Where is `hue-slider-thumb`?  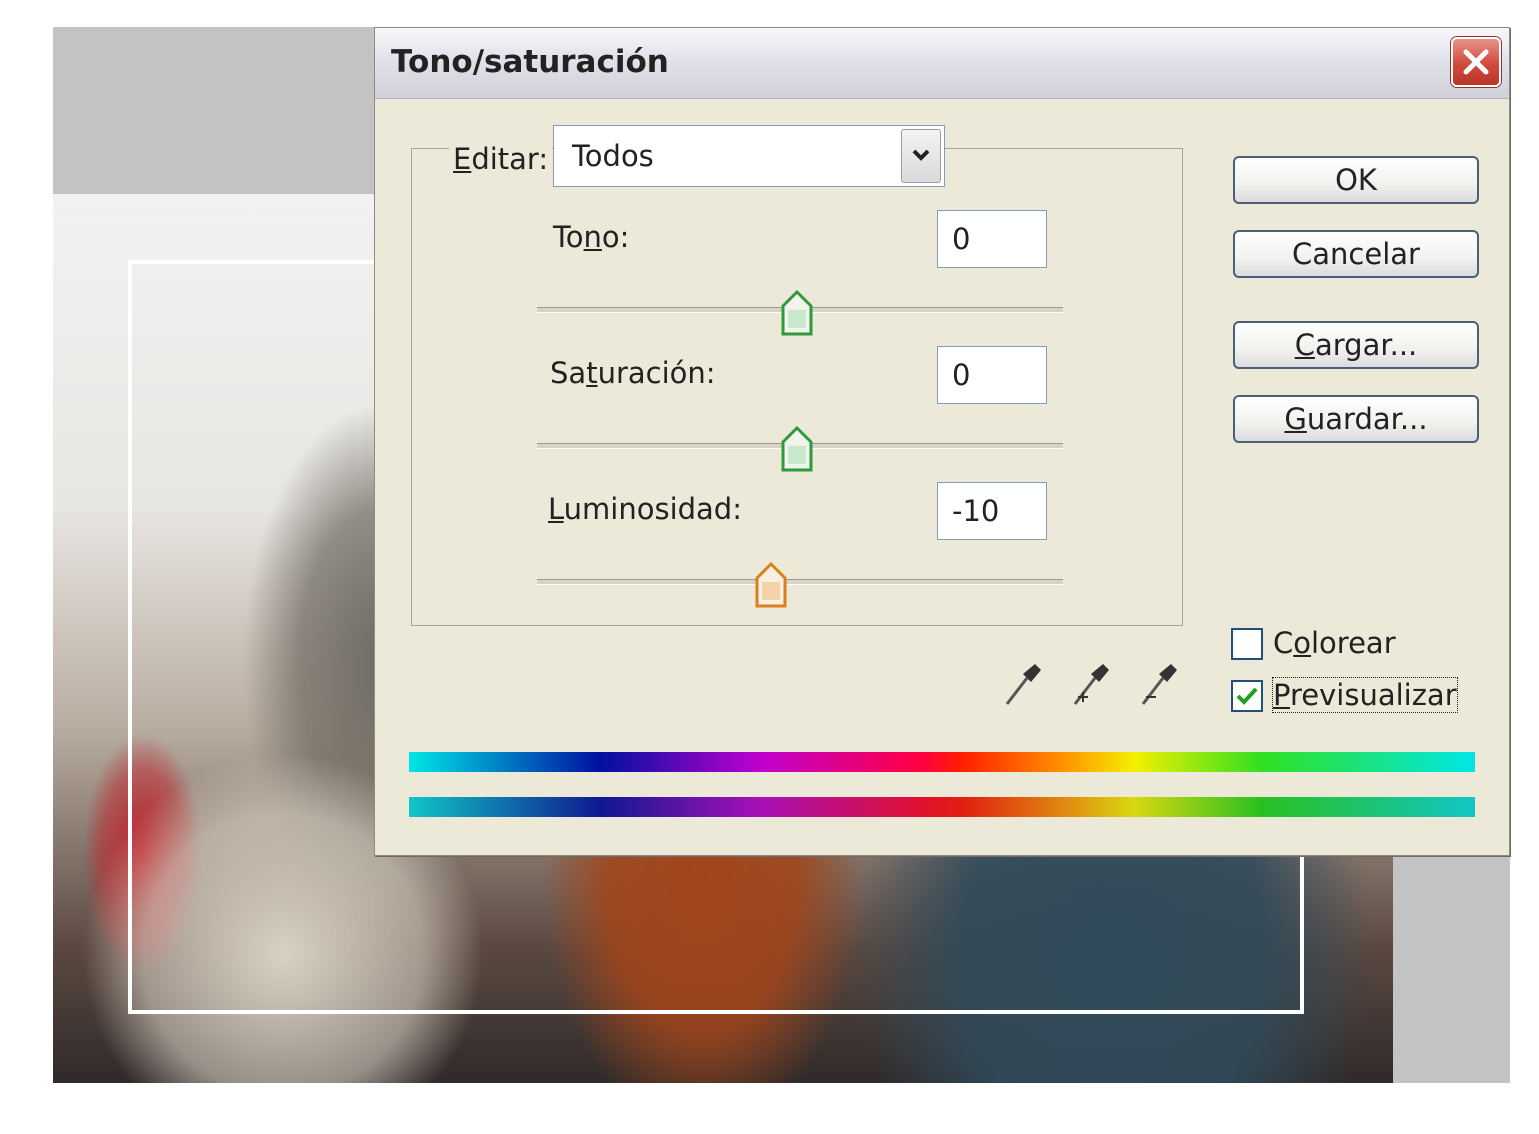
hue-slider-thumb is located at coordinates (797, 315).